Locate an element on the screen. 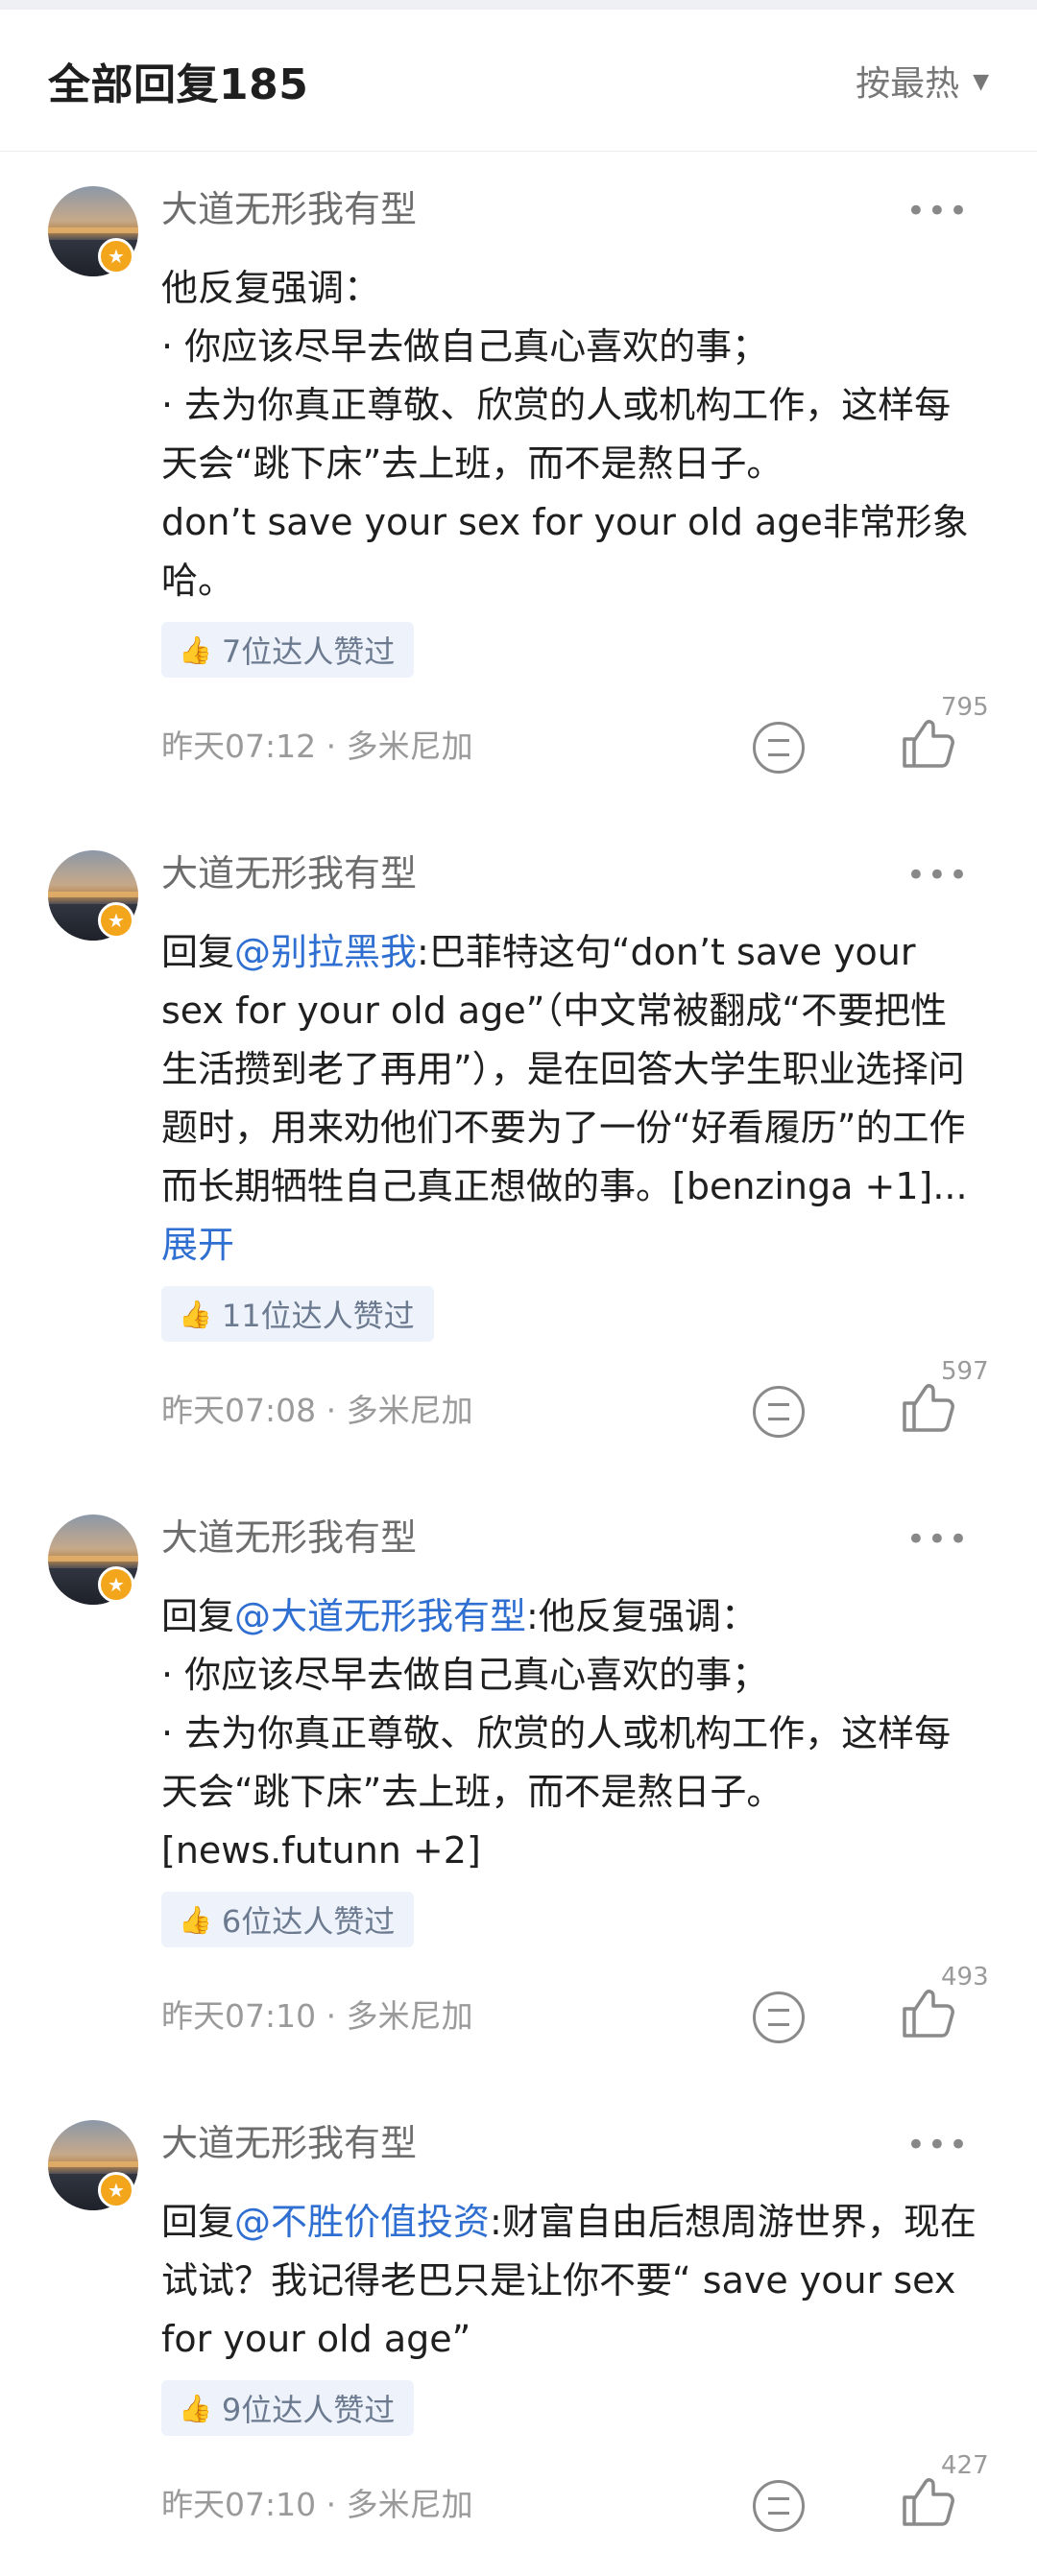  sort-label: 按最热 is located at coordinates (908, 83).